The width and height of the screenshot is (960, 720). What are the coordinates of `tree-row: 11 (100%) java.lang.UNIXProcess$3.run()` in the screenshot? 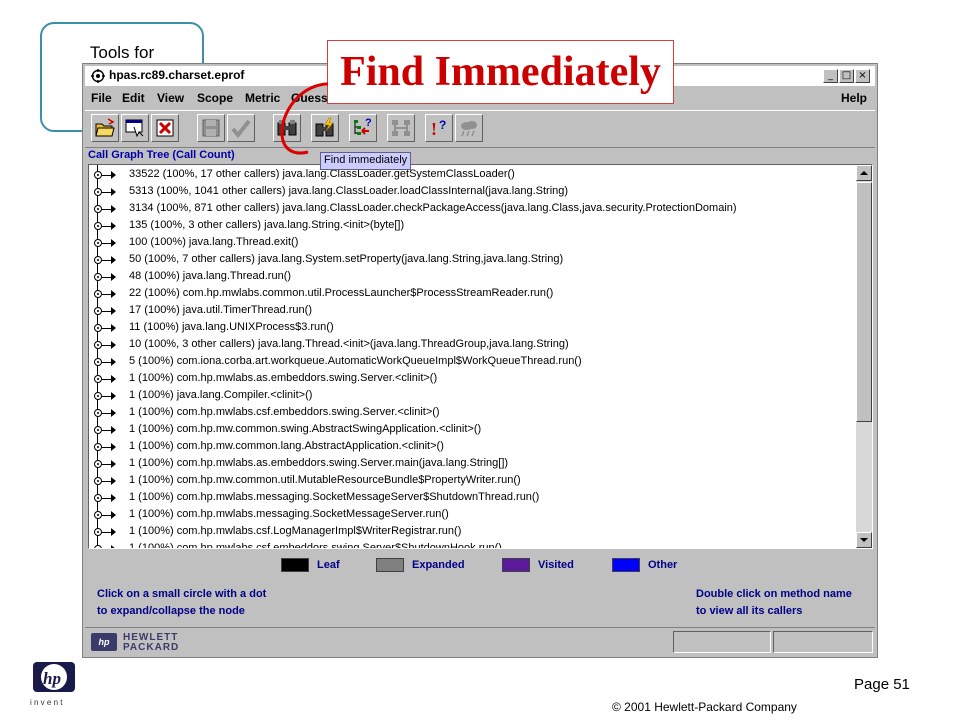 It's located at (474, 328).